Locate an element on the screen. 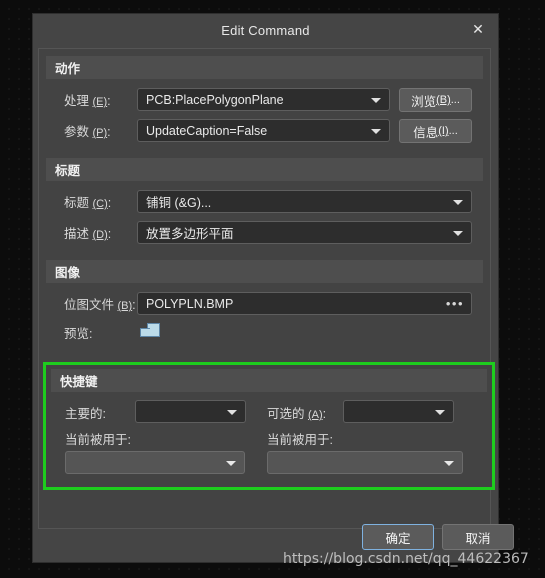 The height and width of the screenshot is (578, 545). params-value: UpdateCaption=False is located at coordinates (207, 130).